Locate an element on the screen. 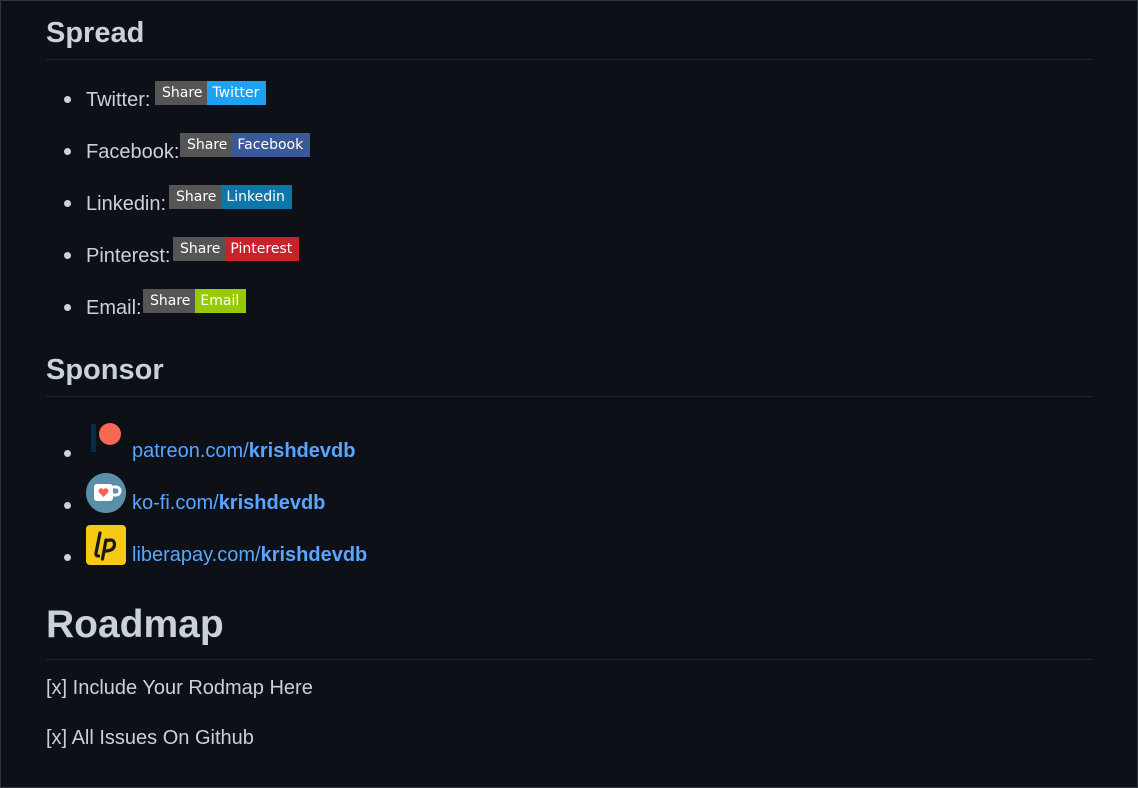 The image size is (1138, 788). patreon-icon is located at coordinates (106, 441).